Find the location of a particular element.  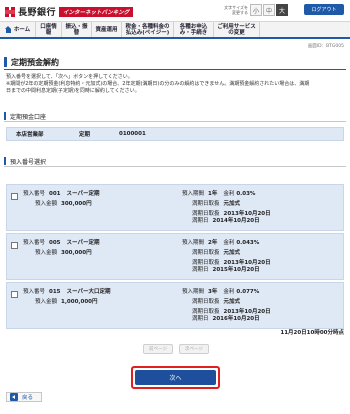

nav-tax-payment: 税金・各種料金の払込み(ペイジー) is located at coordinates (148, 29).